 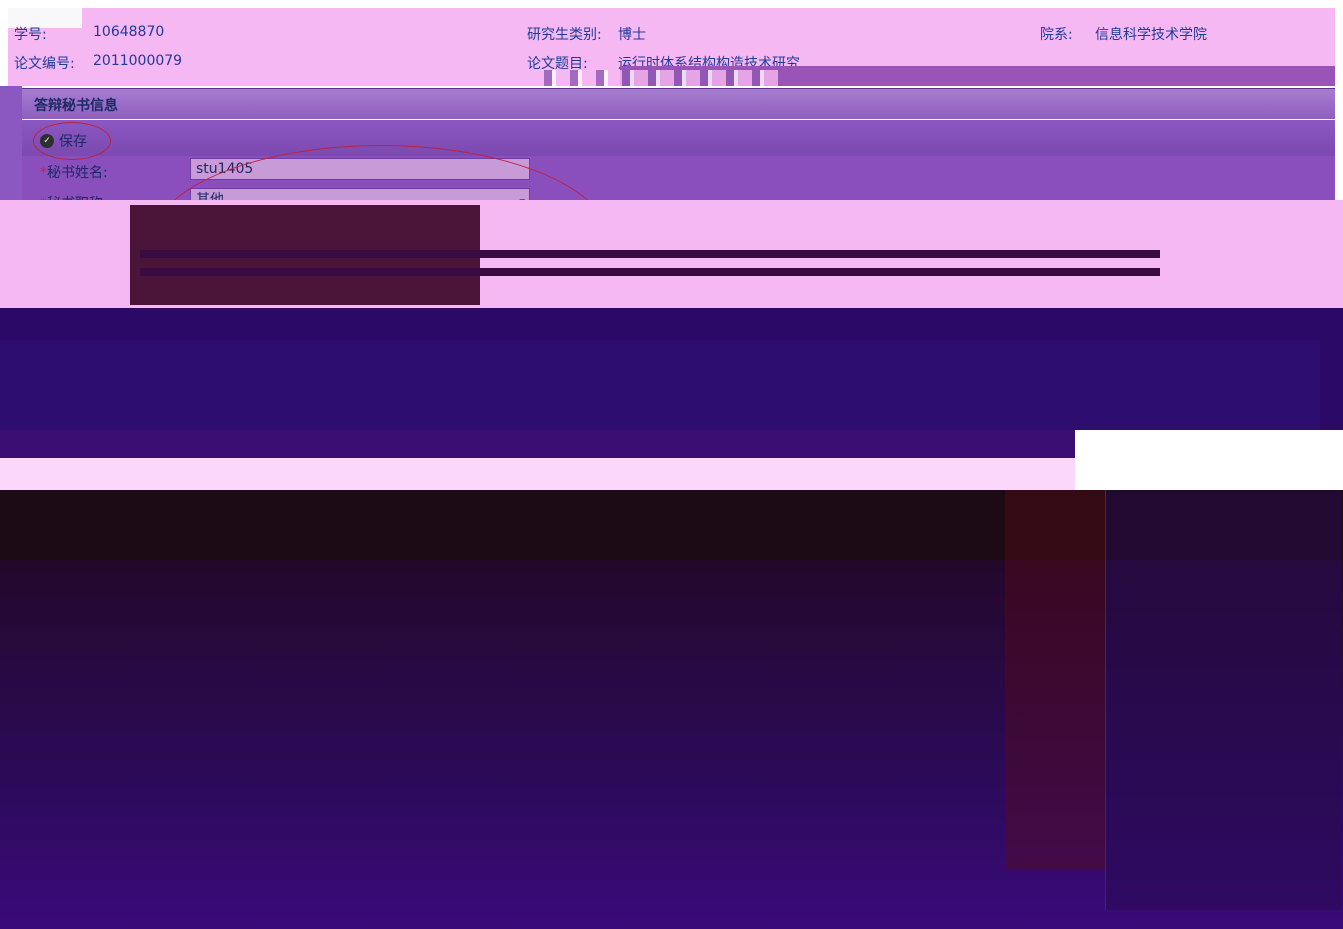 What do you see at coordinates (1056, 35) in the screenshot?
I see `dept-label: 院系:` at bounding box center [1056, 35].